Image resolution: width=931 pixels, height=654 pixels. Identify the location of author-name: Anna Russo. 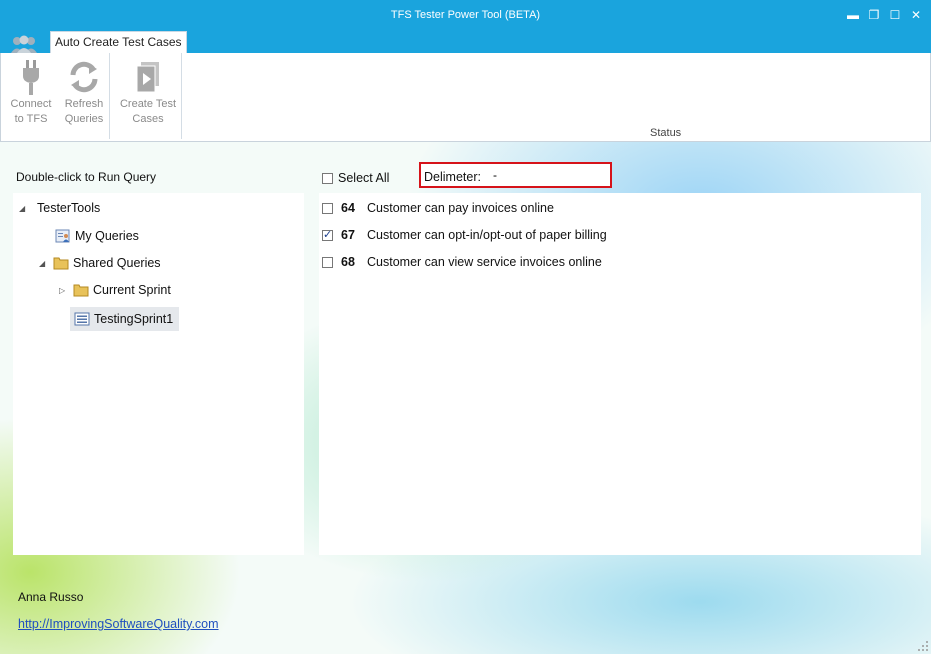
(51, 597).